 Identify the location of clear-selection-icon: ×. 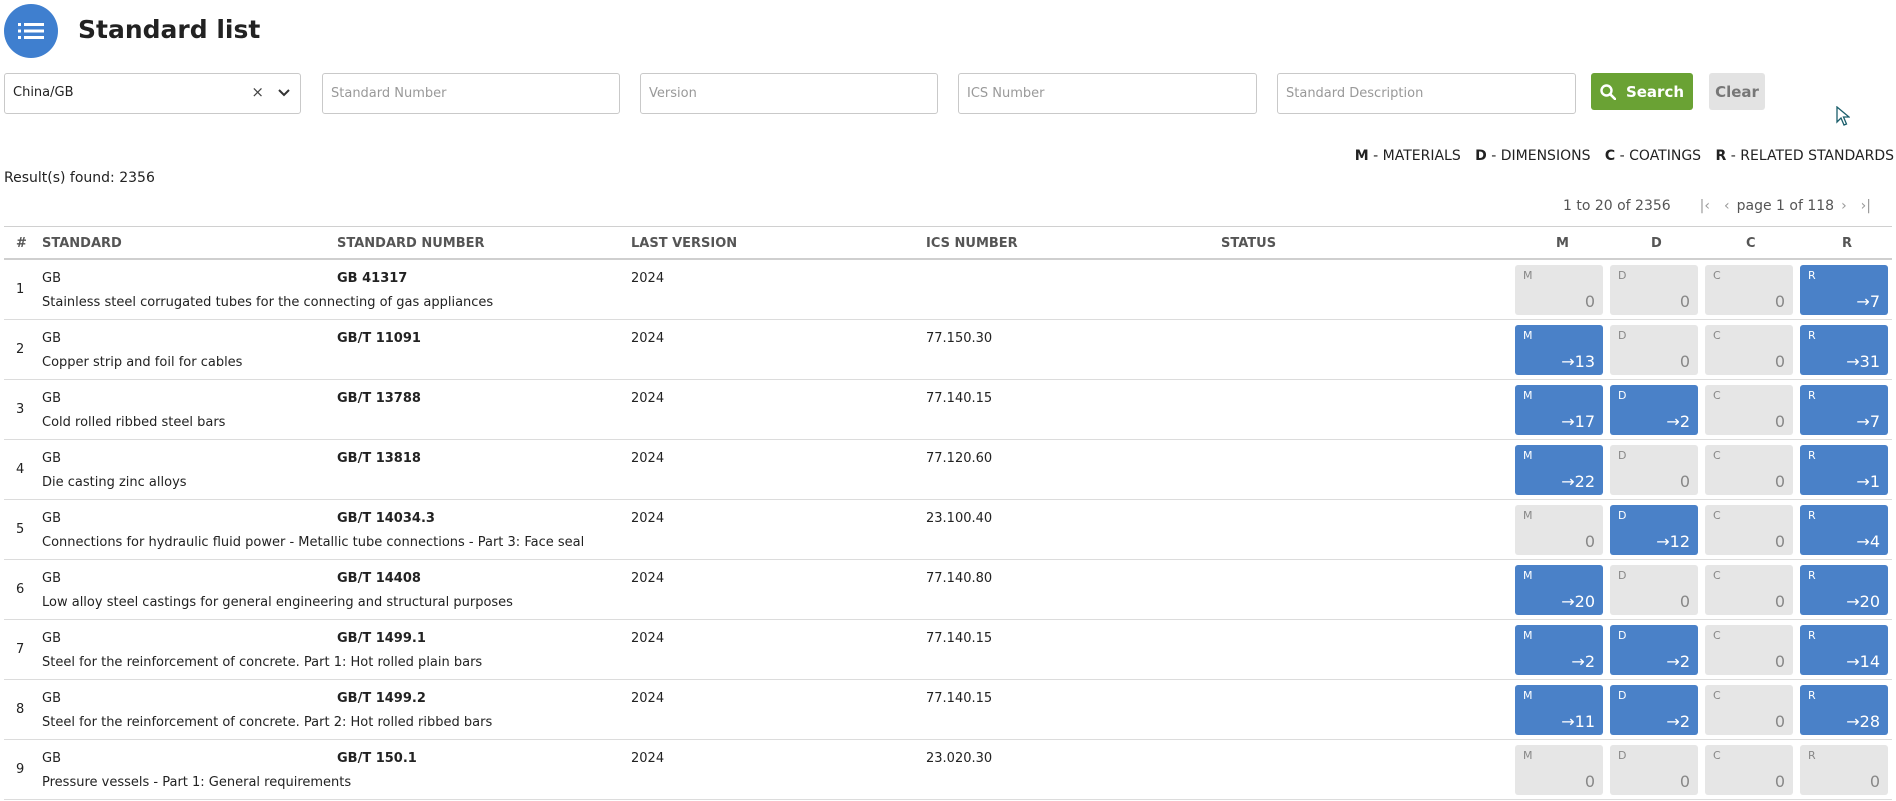
(257, 92).